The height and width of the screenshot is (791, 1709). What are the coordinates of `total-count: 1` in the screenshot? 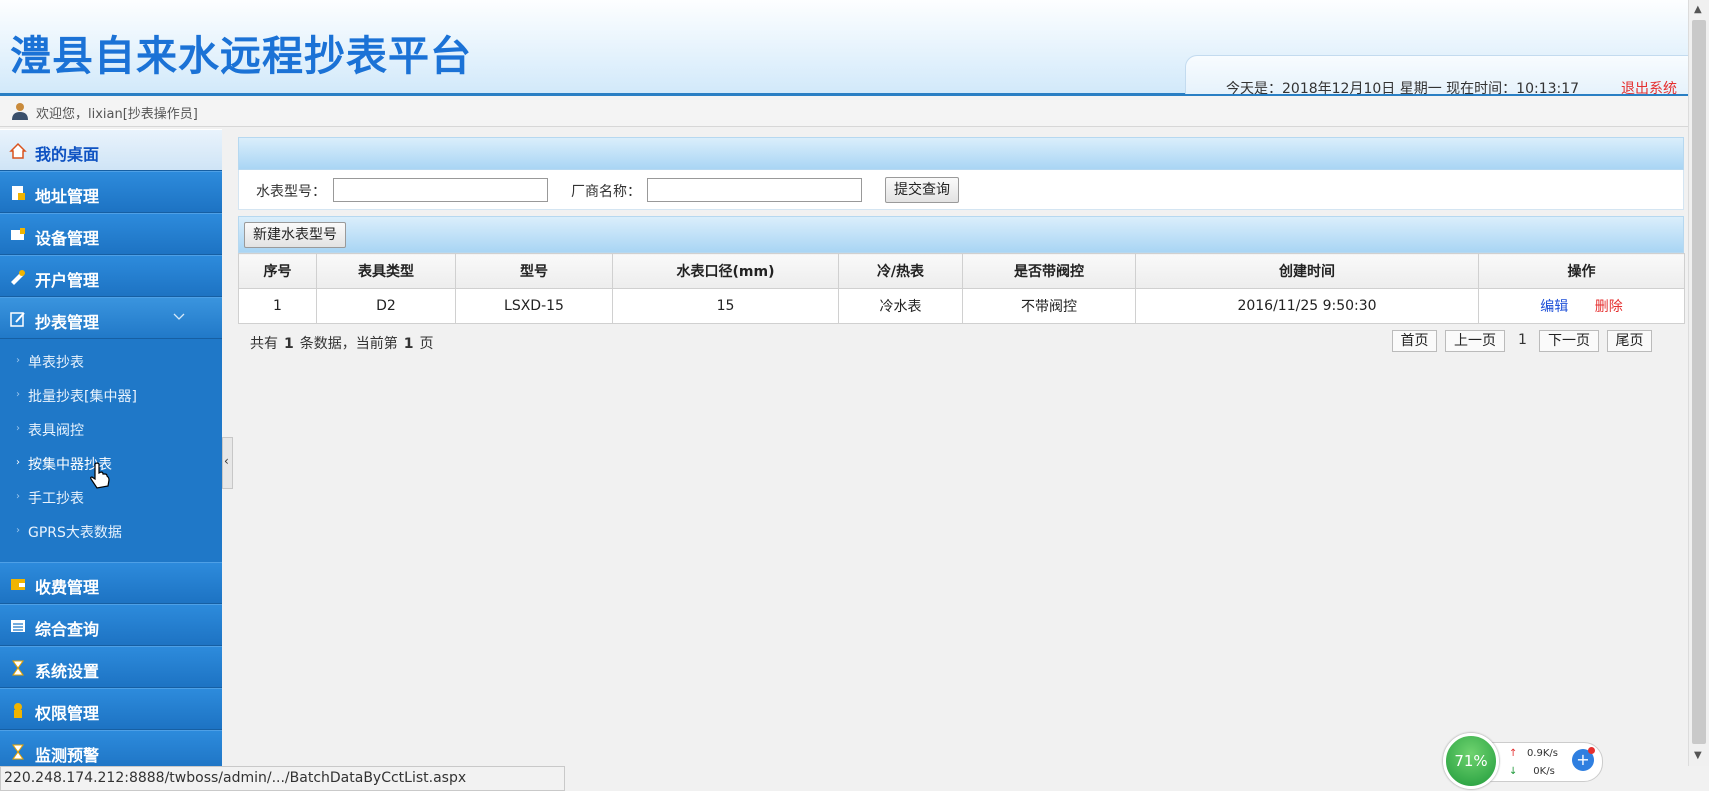 It's located at (289, 344).